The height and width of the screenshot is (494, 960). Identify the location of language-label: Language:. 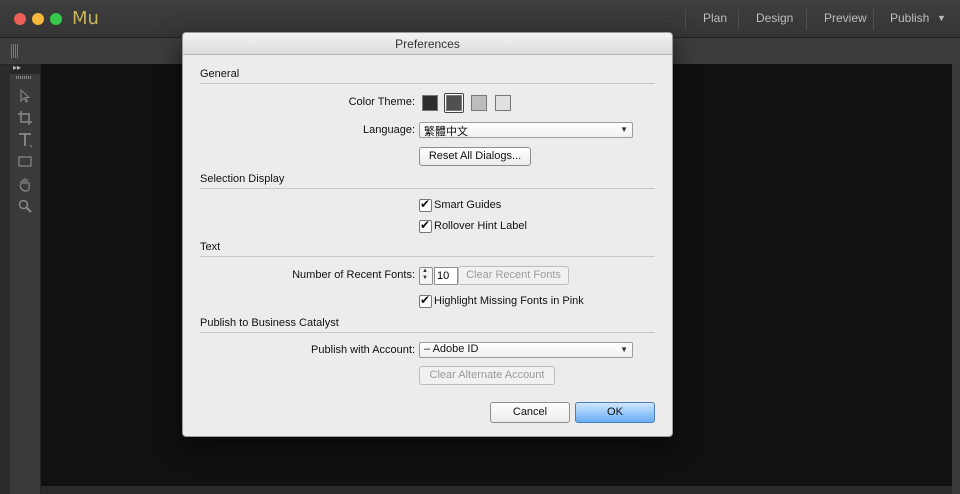
(389, 130).